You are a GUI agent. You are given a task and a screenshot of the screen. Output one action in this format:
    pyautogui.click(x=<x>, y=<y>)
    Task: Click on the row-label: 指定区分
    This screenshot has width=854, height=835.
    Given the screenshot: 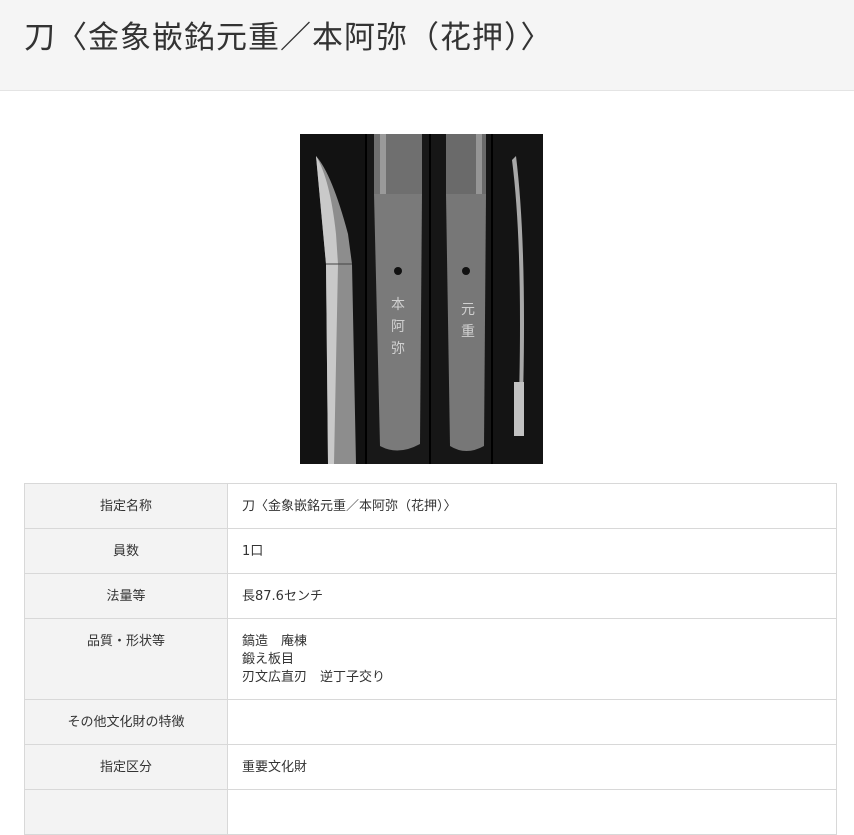 What is the action you would take?
    pyautogui.click(x=126, y=767)
    